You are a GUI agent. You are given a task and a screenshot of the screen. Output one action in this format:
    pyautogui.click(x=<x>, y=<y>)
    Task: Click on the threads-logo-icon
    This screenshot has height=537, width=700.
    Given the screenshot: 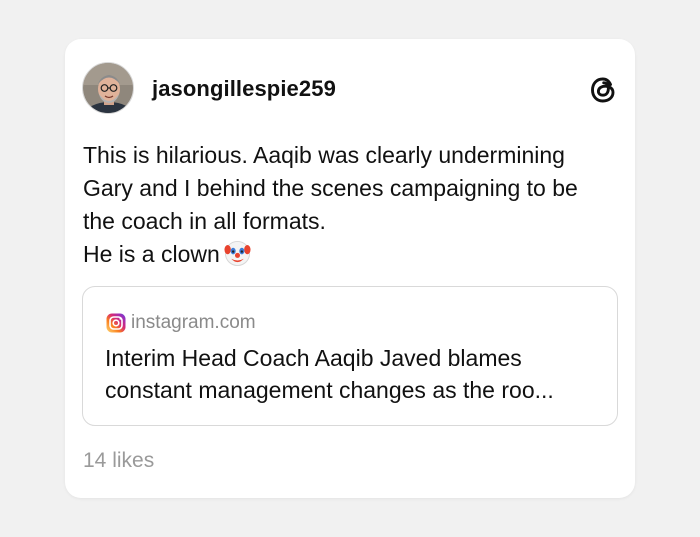 What is the action you would take?
    pyautogui.click(x=603, y=90)
    